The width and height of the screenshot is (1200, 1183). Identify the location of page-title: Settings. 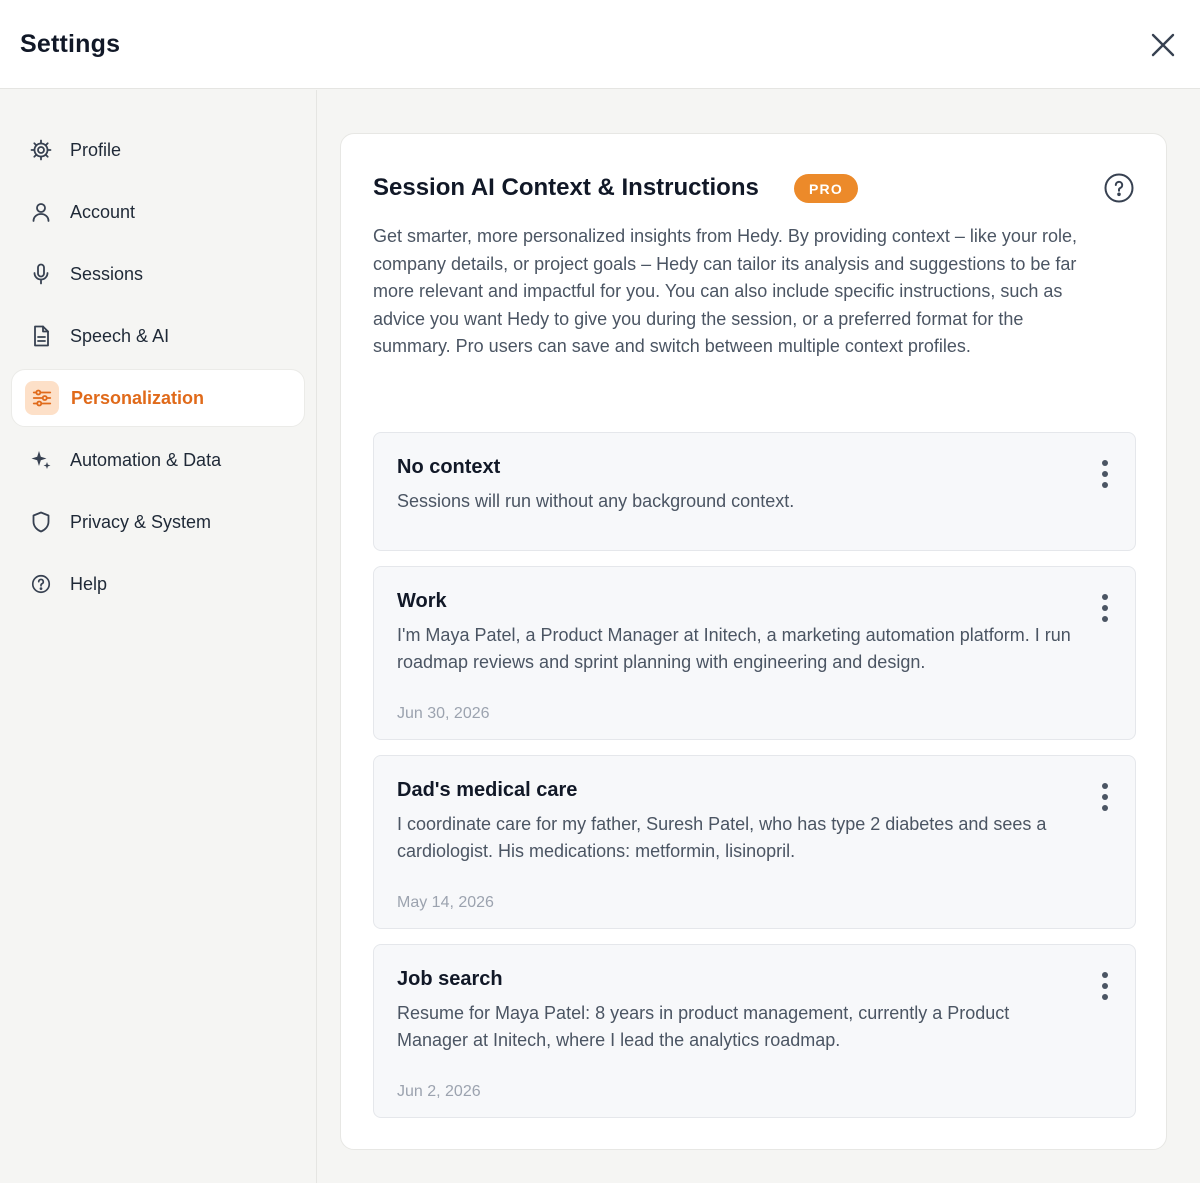
(70, 44).